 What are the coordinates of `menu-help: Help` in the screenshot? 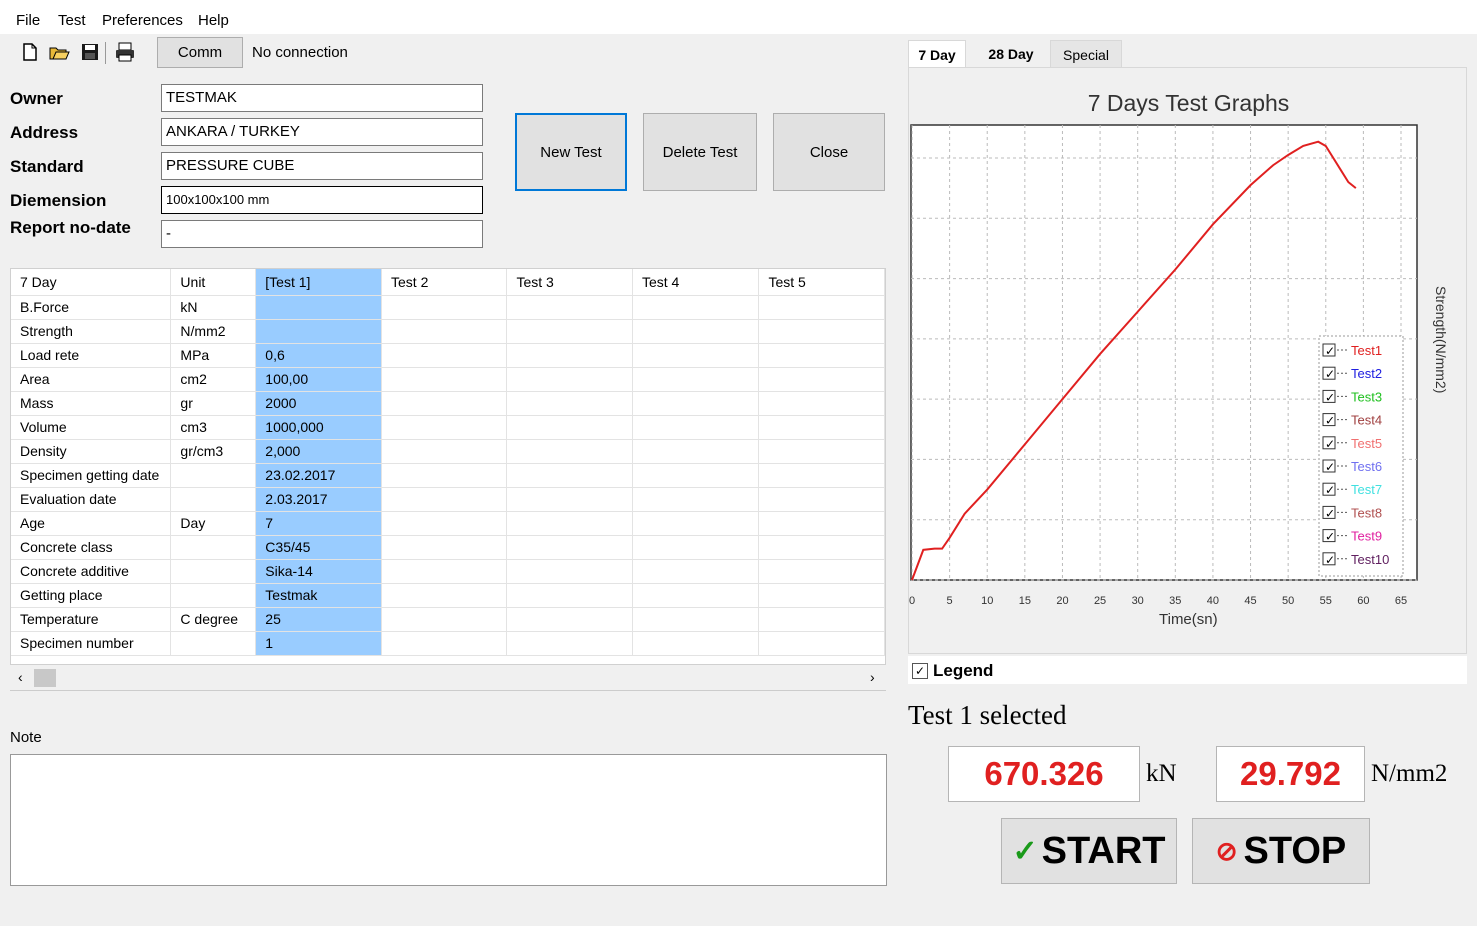 It's located at (213, 20).